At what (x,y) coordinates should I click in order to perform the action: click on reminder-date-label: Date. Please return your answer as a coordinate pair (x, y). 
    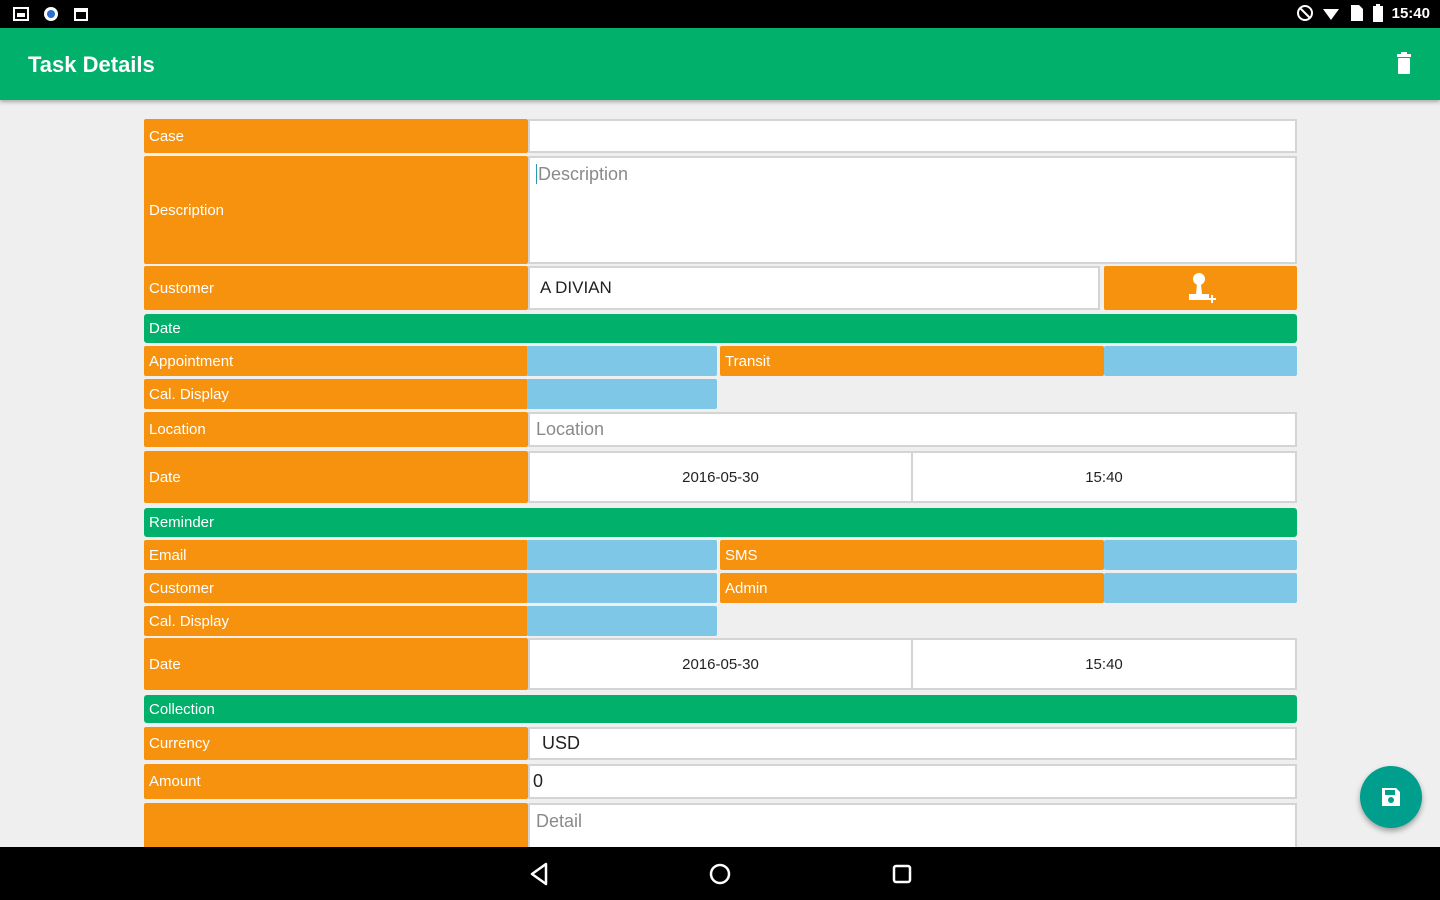
    Looking at the image, I should click on (336, 664).